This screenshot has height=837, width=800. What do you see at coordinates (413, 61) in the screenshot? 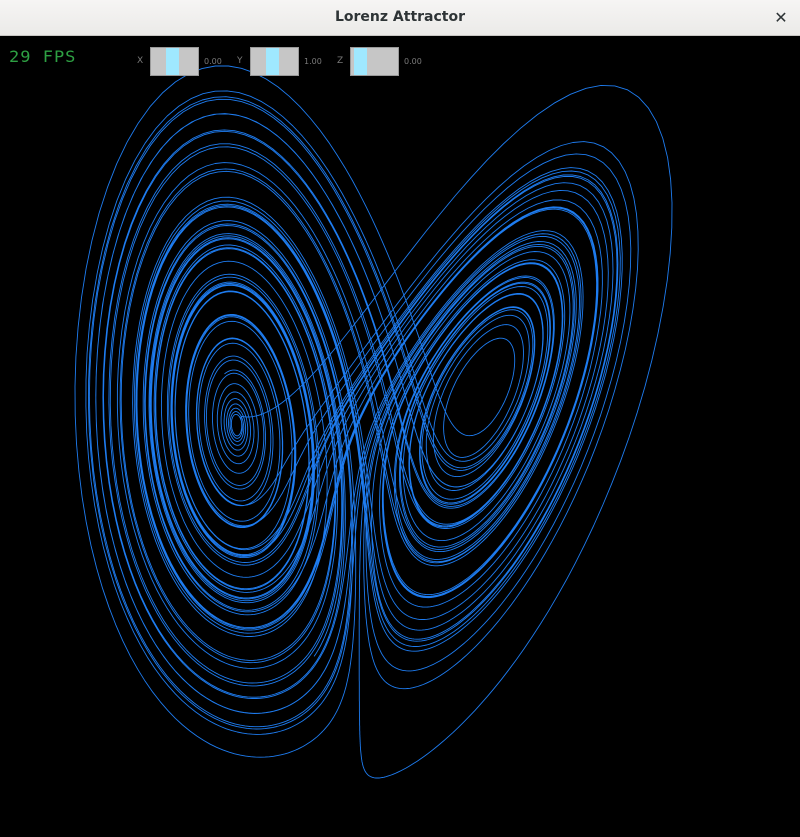
I see `slider-z-value: 0.00` at bounding box center [413, 61].